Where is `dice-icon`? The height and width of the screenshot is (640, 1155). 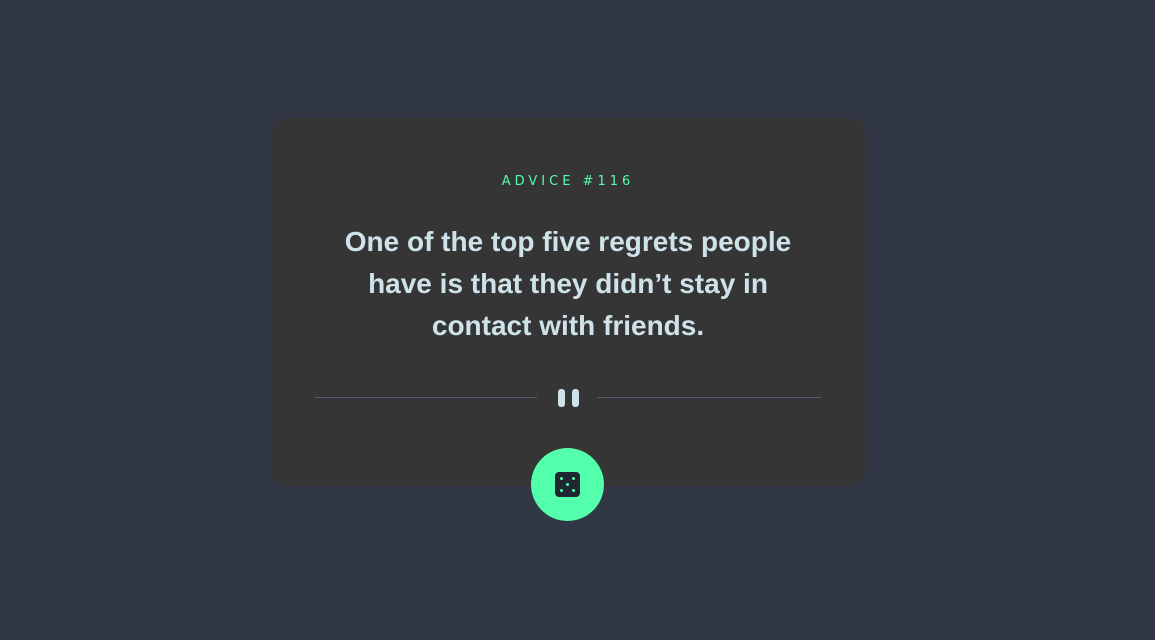
dice-icon is located at coordinates (567, 484).